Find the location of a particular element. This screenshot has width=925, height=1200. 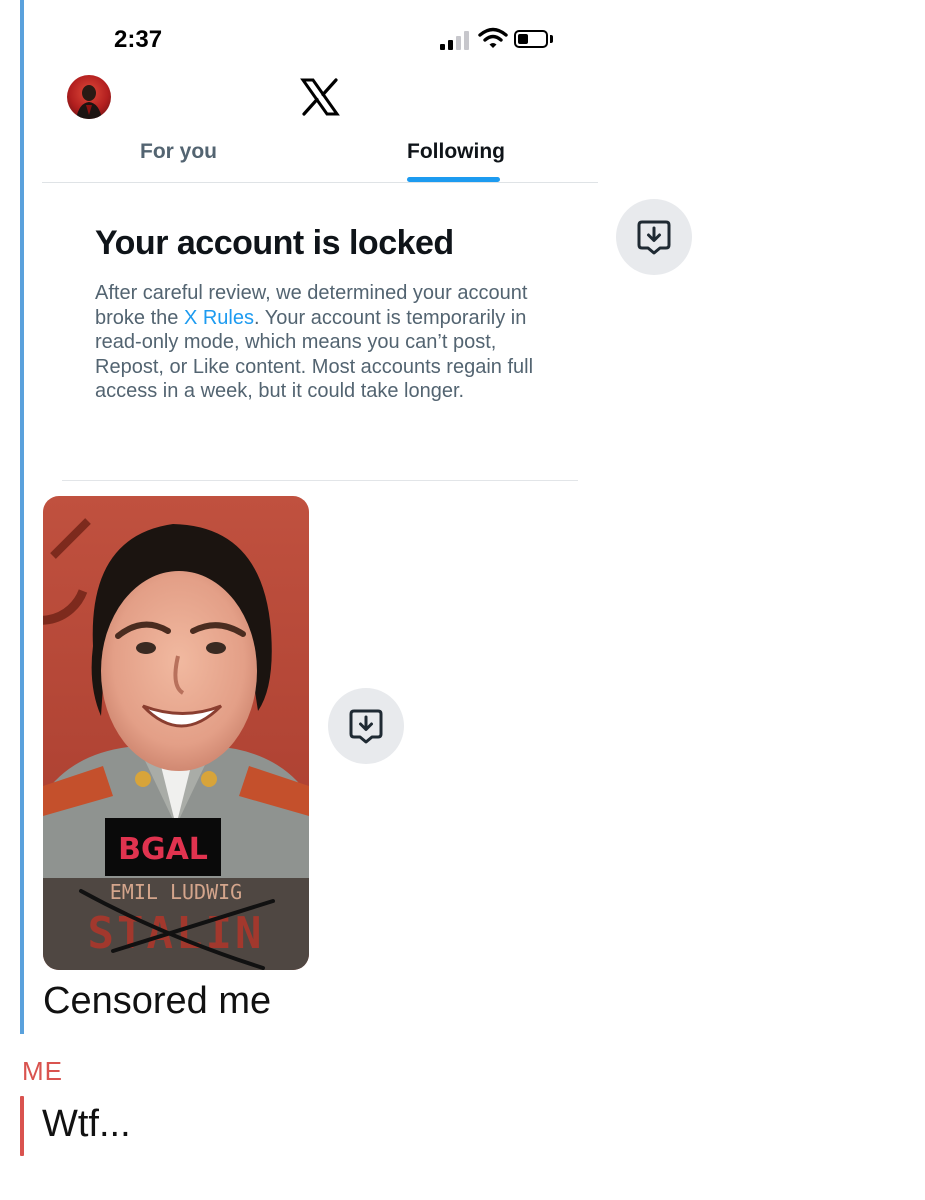

tab-following: Following is located at coordinates (456, 152).